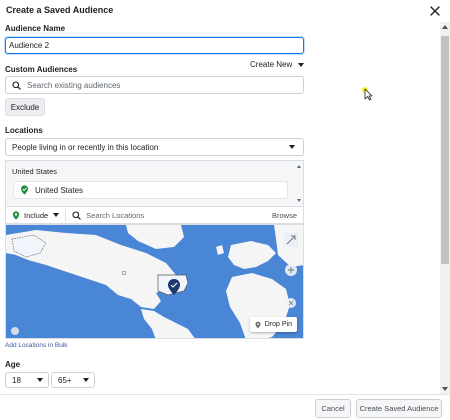 The width and height of the screenshot is (450, 420). I want to click on create-button-label: Create Saved Audience, so click(399, 408).